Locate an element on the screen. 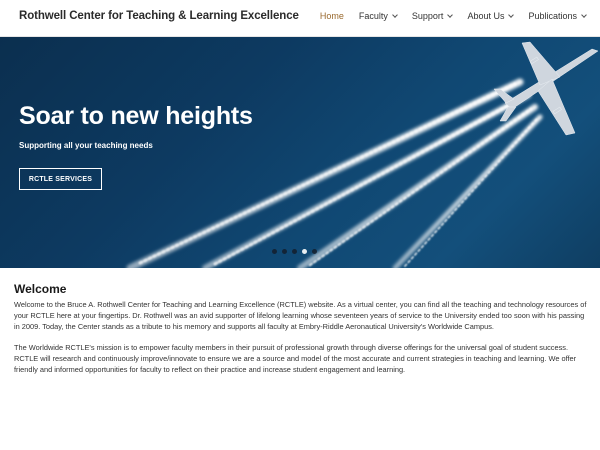  hero-subheading: Supporting all your teaching needs is located at coordinates (86, 145).